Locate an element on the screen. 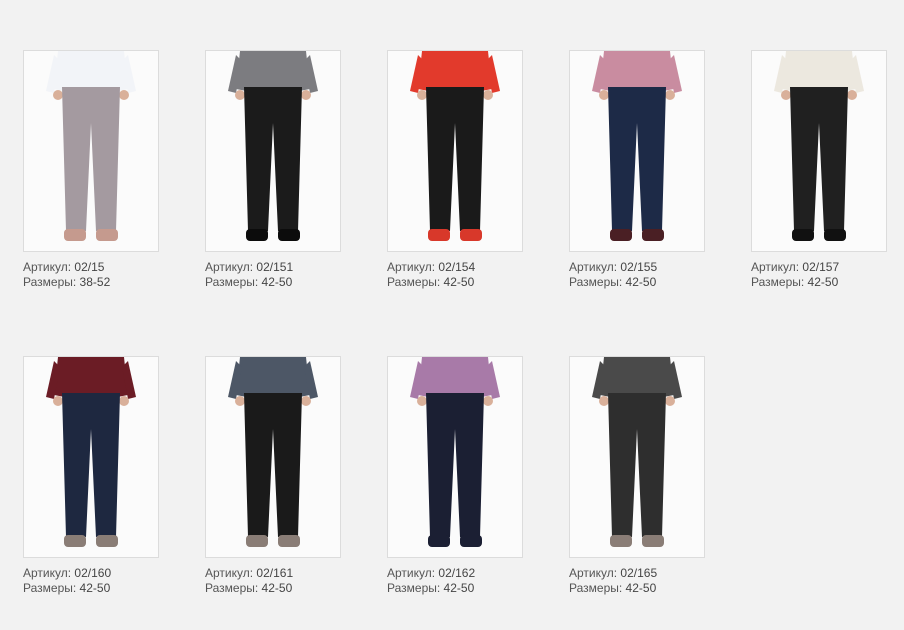 The height and width of the screenshot is (630, 904). product-info: Артикул: 02/151 Размеры: 42-50 is located at coordinates (273, 275).